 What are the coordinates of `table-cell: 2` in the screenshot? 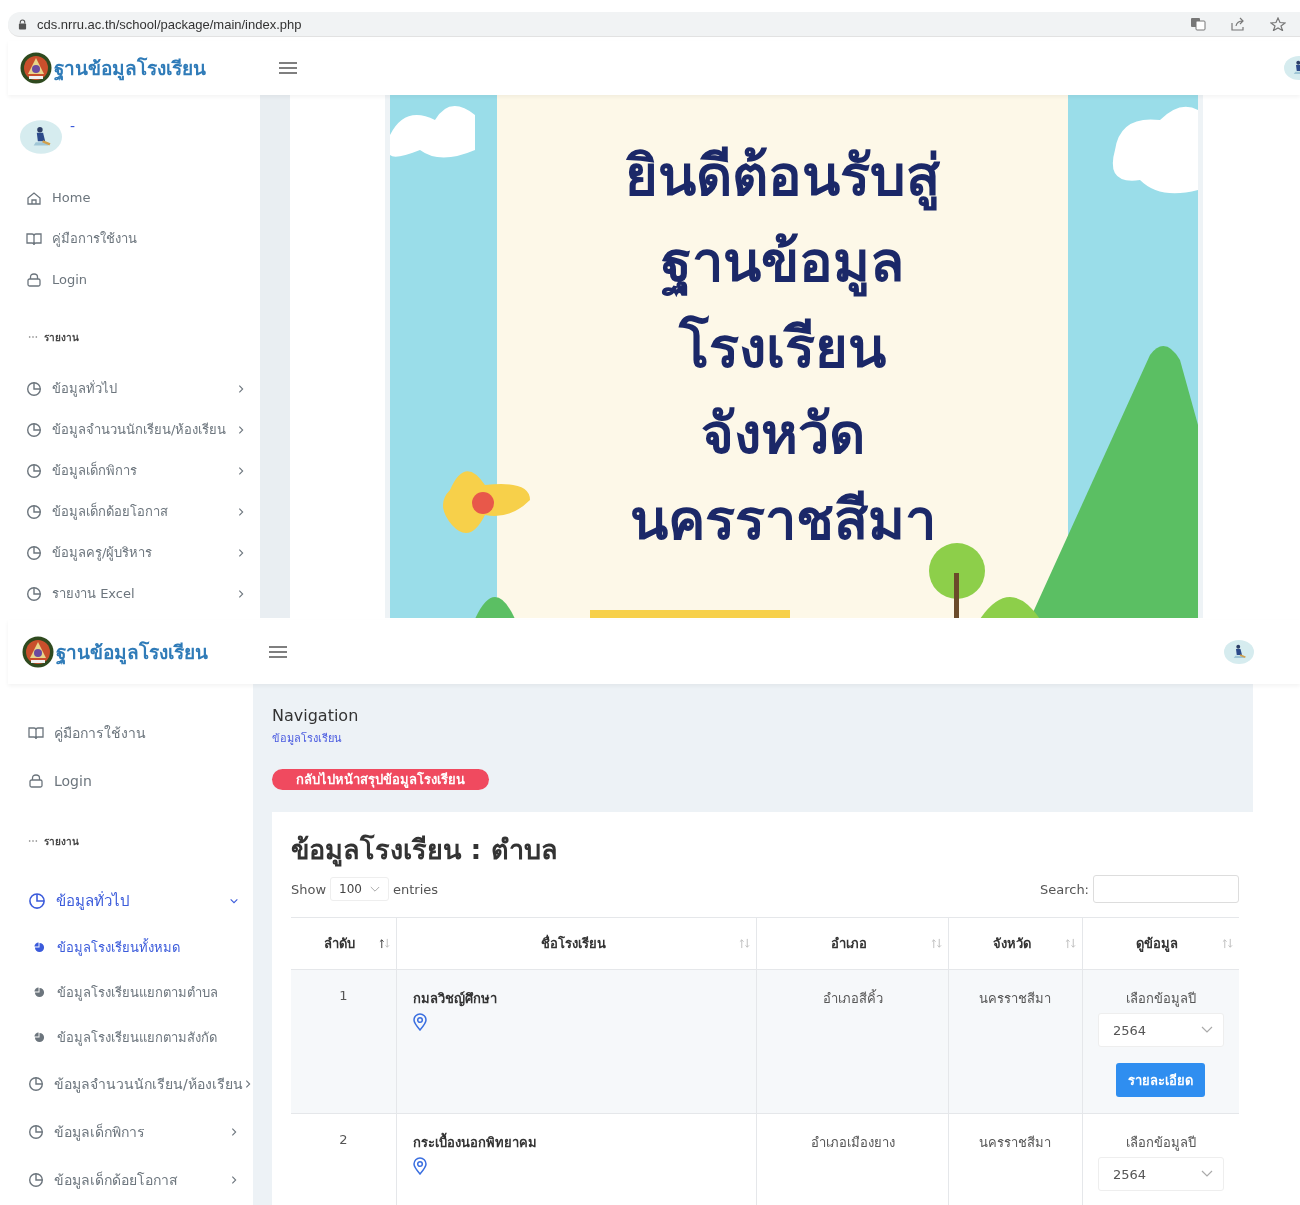 It's located at (343, 1139).